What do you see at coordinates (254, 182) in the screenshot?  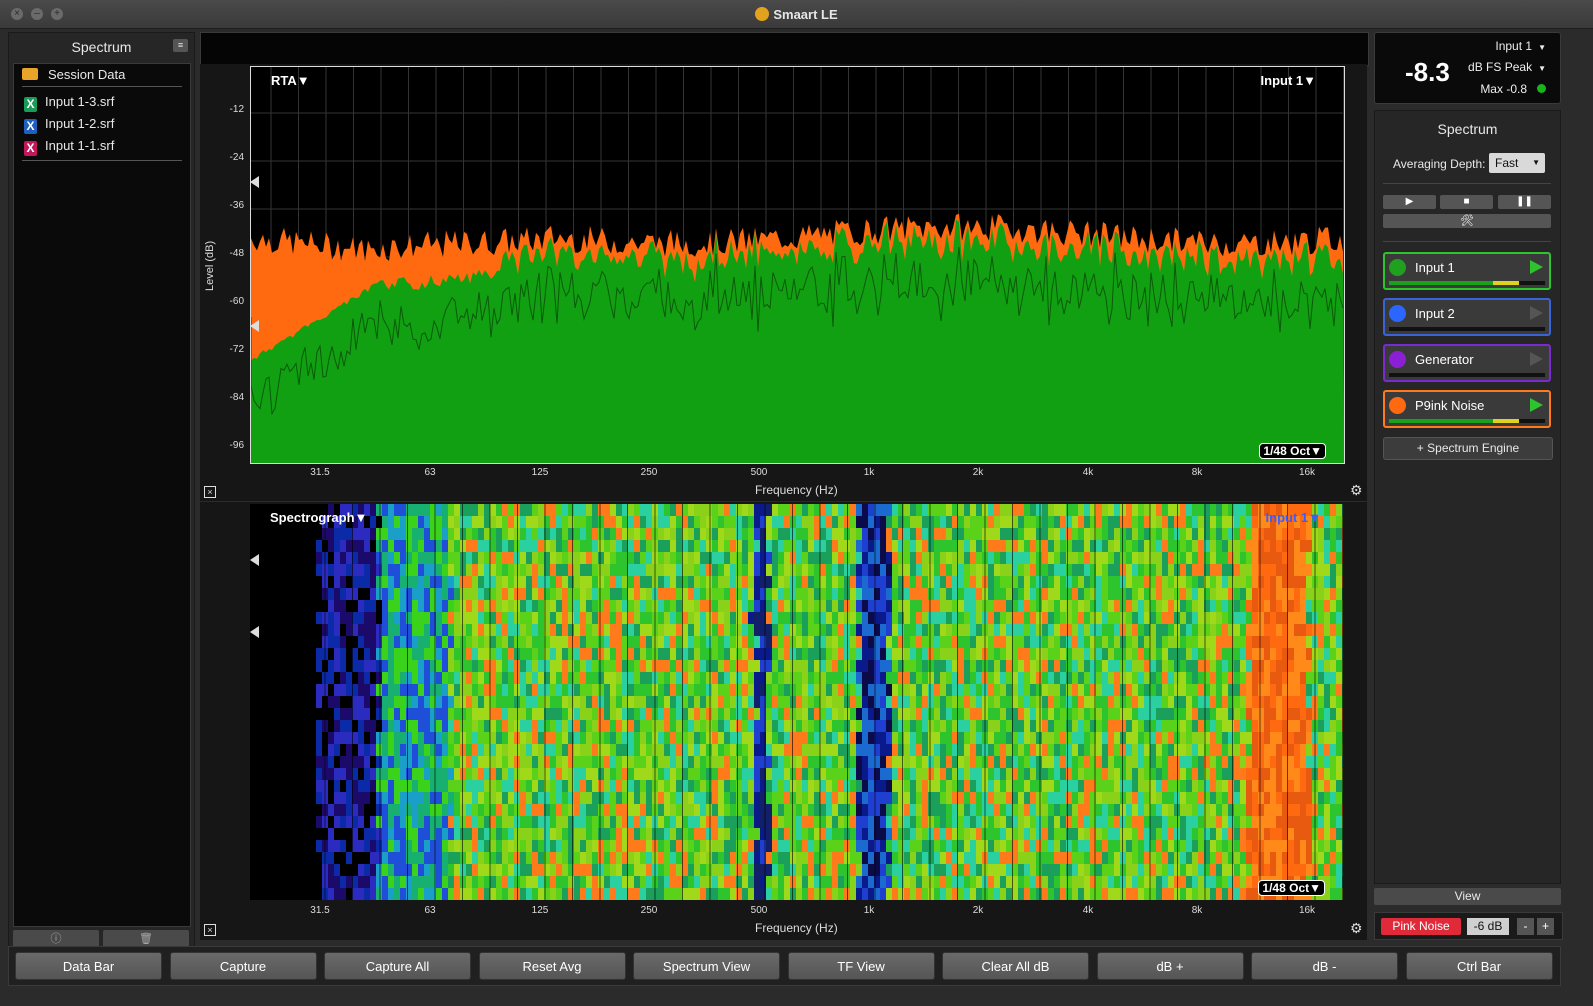 I see `rta-upper-threshold-handle` at bounding box center [254, 182].